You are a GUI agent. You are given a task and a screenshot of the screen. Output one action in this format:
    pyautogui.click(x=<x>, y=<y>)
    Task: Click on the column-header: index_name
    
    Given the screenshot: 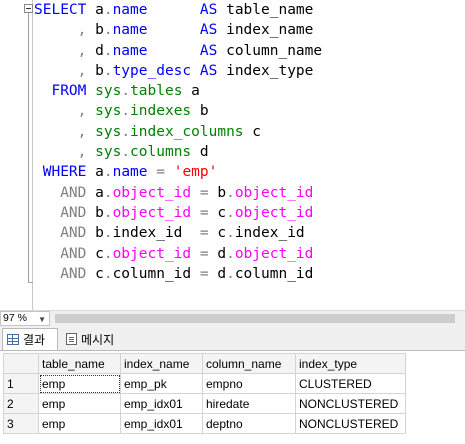 What is the action you would take?
    pyautogui.click(x=161, y=363)
    